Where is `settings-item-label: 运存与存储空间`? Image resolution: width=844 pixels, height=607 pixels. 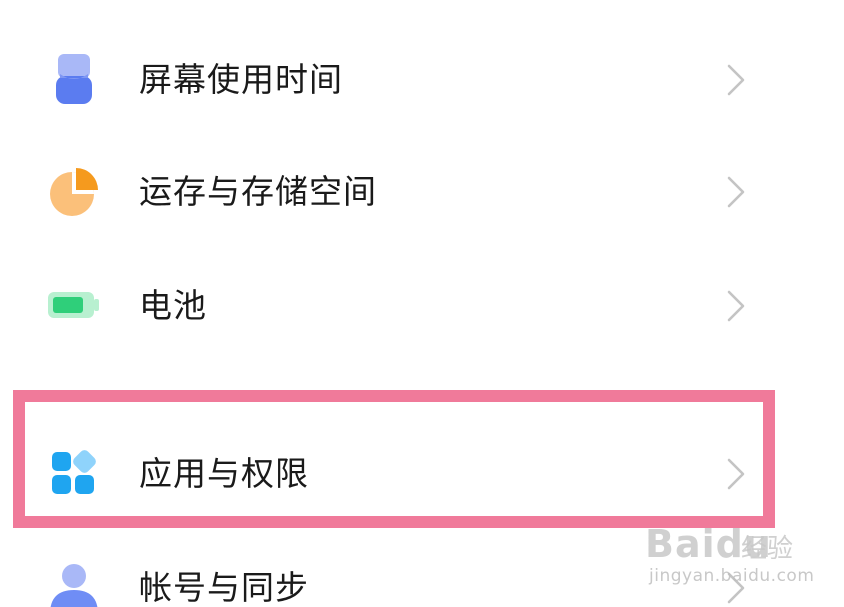 settings-item-label: 运存与存储空间 is located at coordinates (258, 191).